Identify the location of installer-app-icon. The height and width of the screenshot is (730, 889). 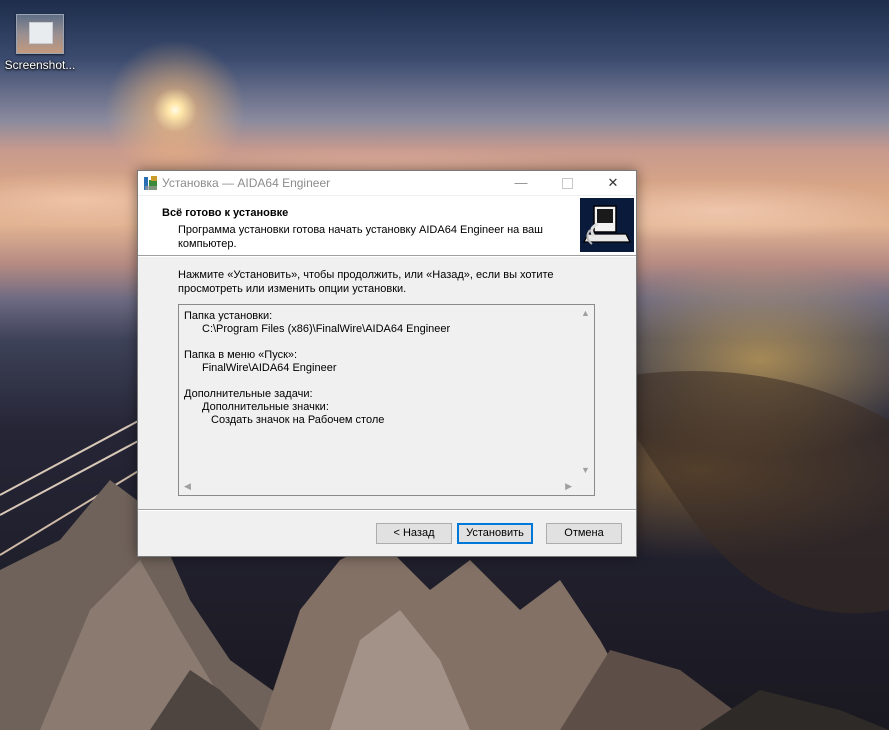
(150, 183).